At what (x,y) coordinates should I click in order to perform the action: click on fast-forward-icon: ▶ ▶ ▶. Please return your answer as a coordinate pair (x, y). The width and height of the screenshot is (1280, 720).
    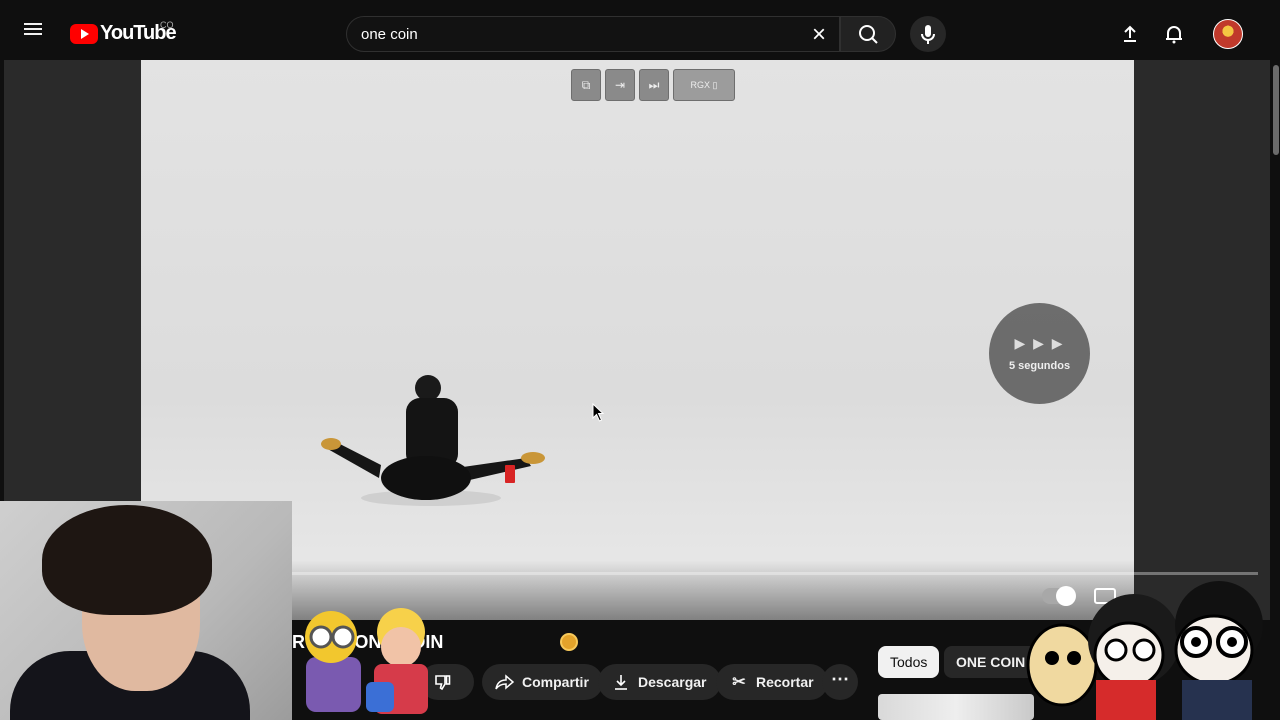
    Looking at the image, I should click on (1039, 343).